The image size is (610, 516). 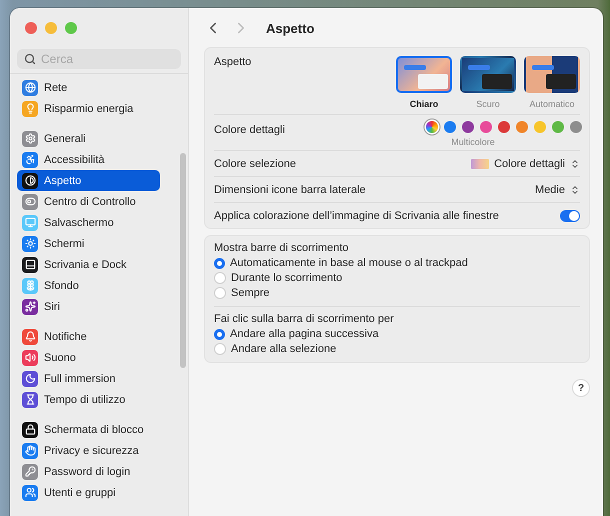 What do you see at coordinates (88, 285) in the screenshot?
I see `sidebar-item: Sfondo` at bounding box center [88, 285].